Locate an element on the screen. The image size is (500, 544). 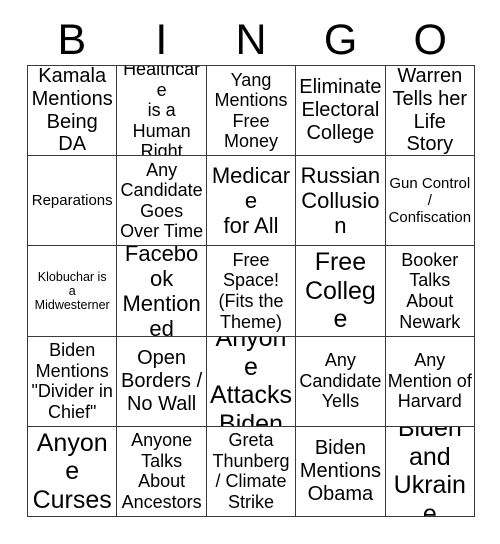
bingo-cell-r4c5: Any Mention of Harvard is located at coordinates (430, 381).